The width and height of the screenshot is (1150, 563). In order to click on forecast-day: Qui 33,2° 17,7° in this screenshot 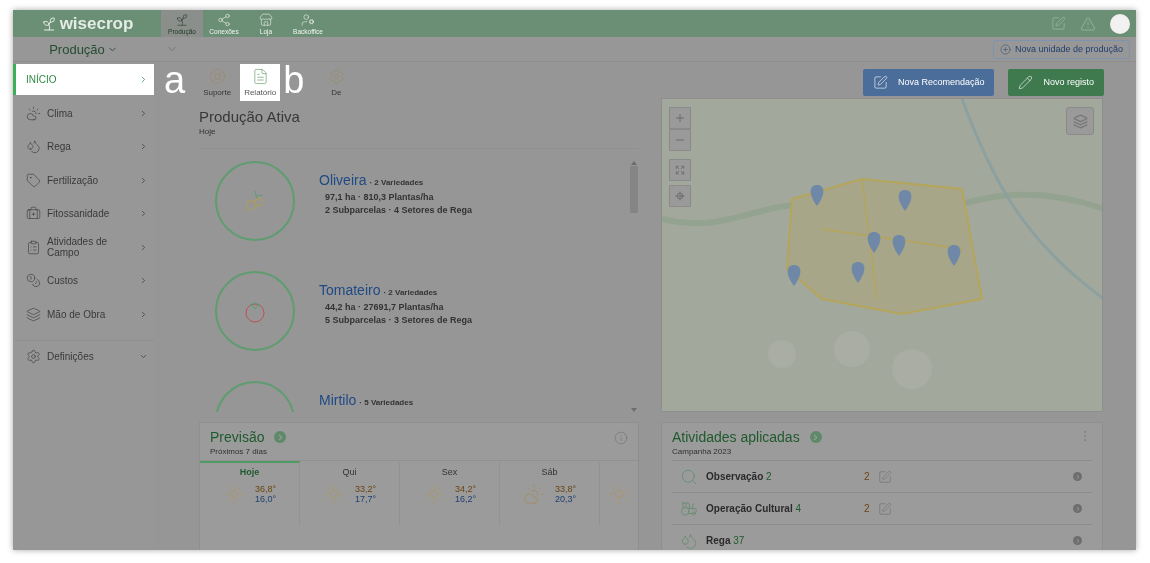, I will do `click(350, 493)`.